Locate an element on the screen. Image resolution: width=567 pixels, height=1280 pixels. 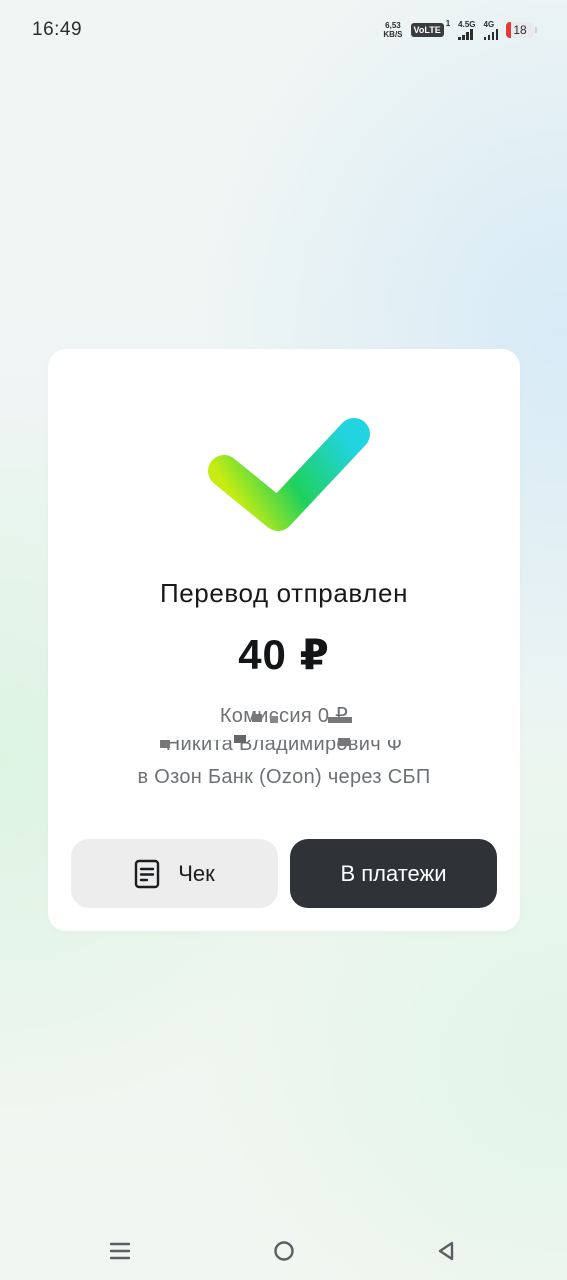
network-speed: 6,53 KB/S is located at coordinates (392, 30).